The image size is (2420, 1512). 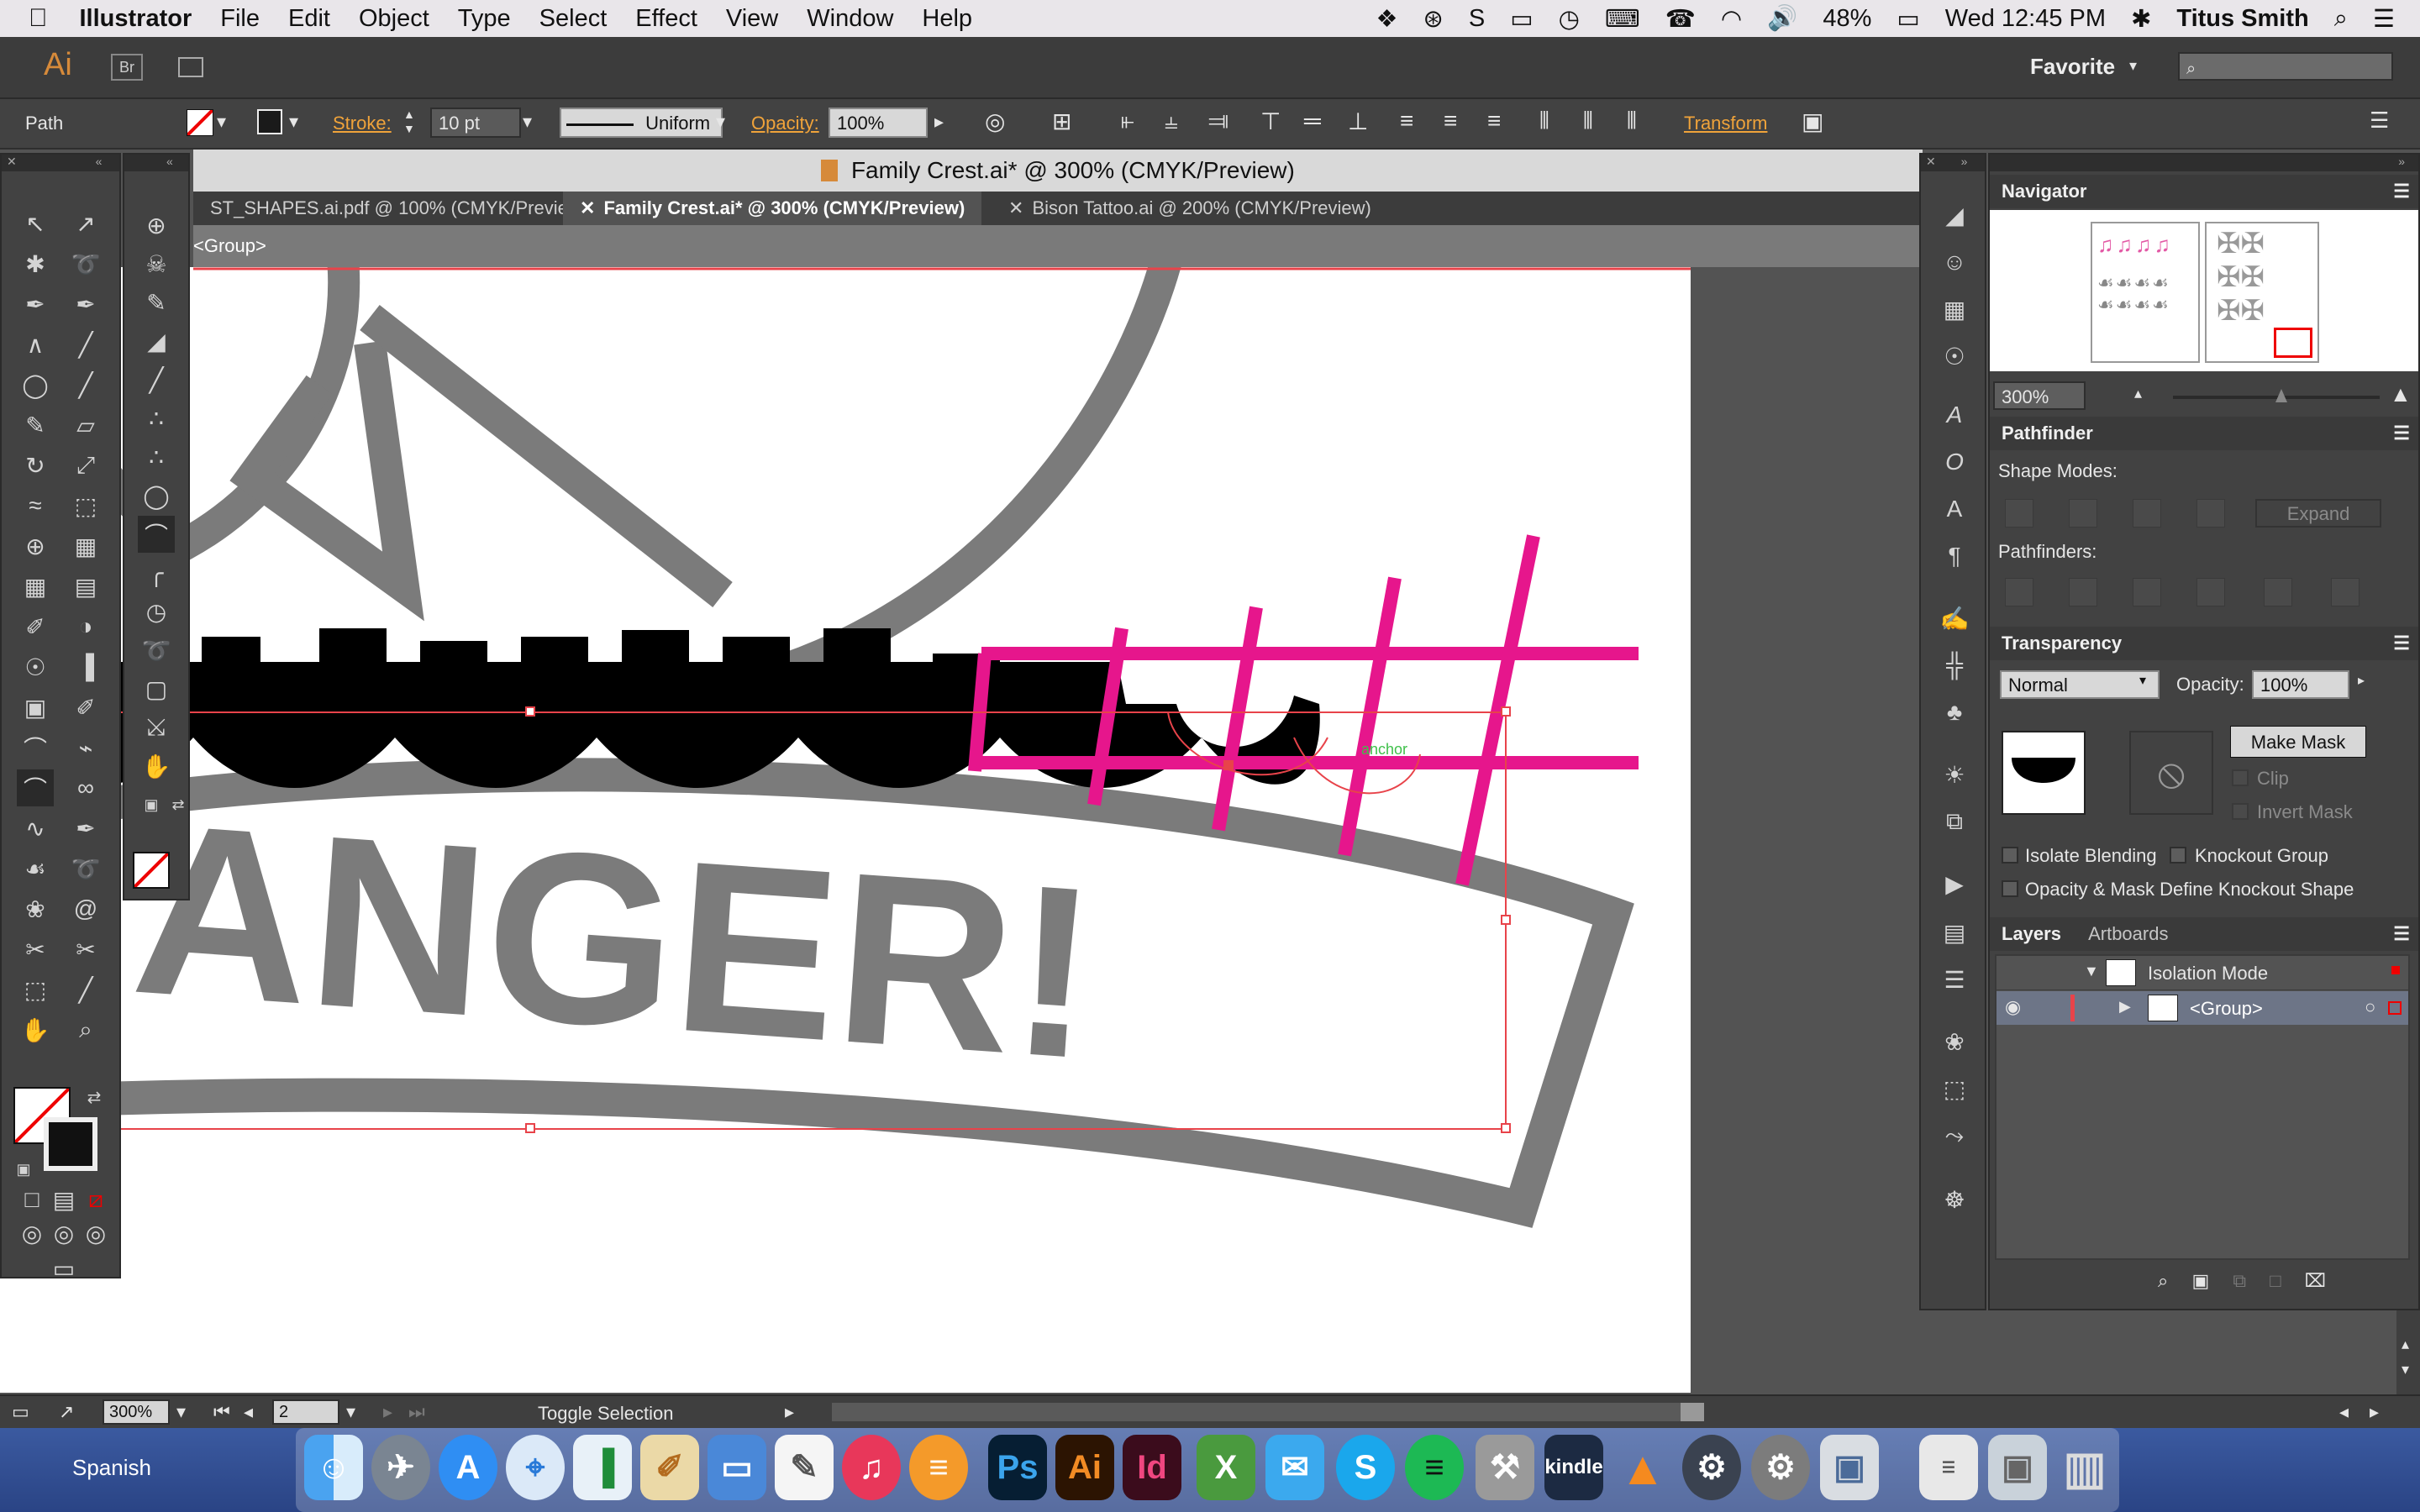 I want to click on dock-skype: S, so click(x=1365, y=1467).